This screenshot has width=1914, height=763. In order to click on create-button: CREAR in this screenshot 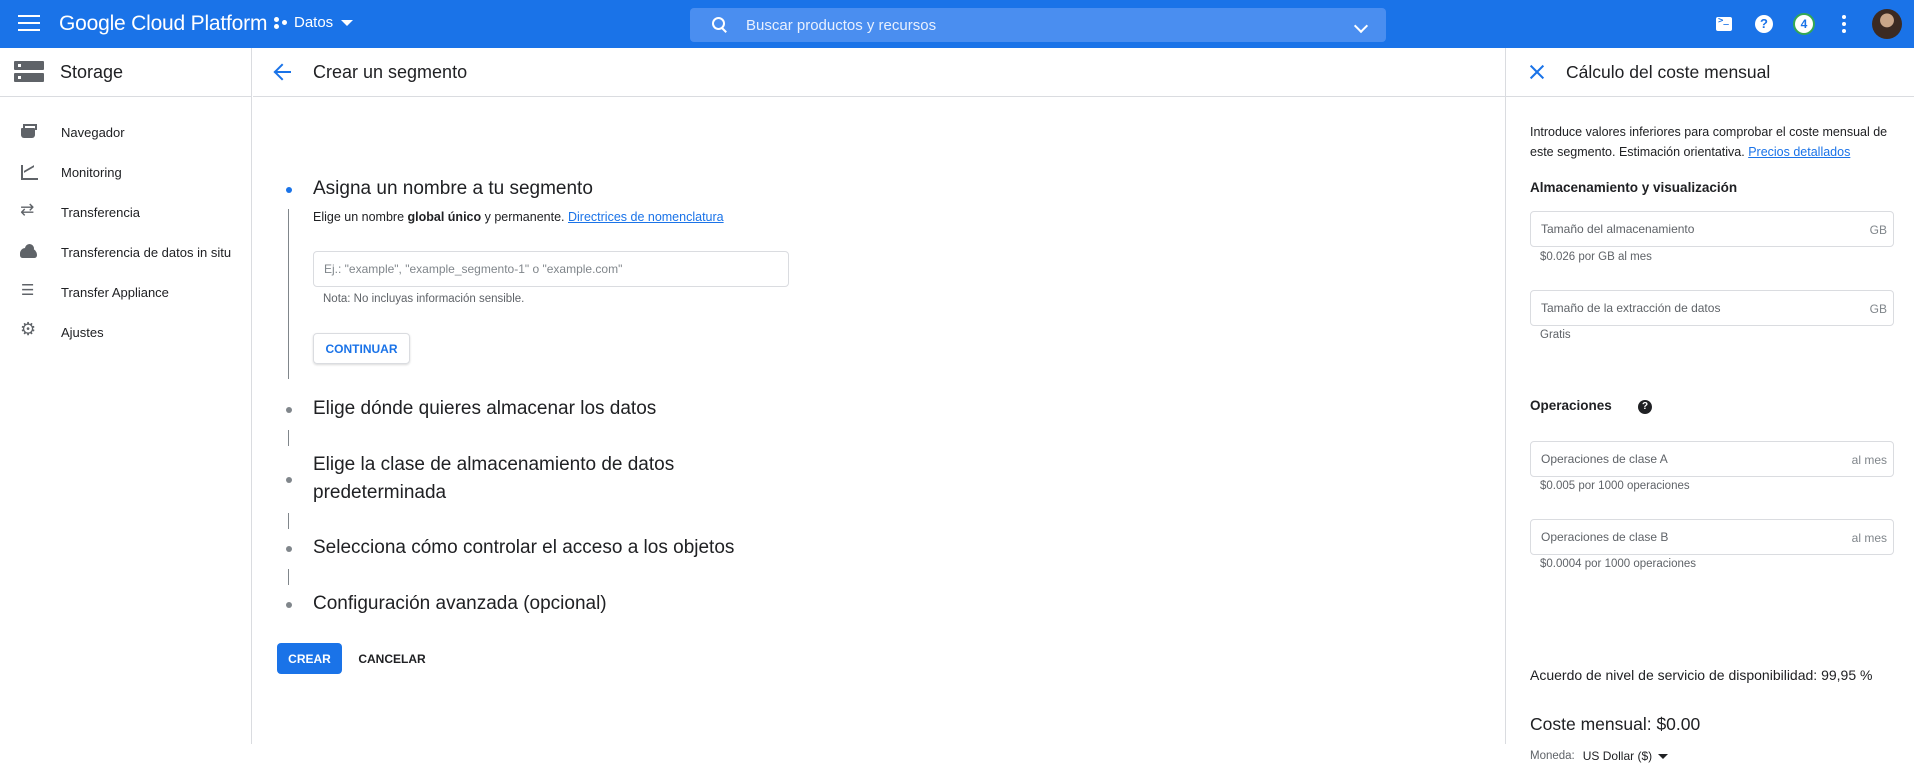, I will do `click(309, 658)`.